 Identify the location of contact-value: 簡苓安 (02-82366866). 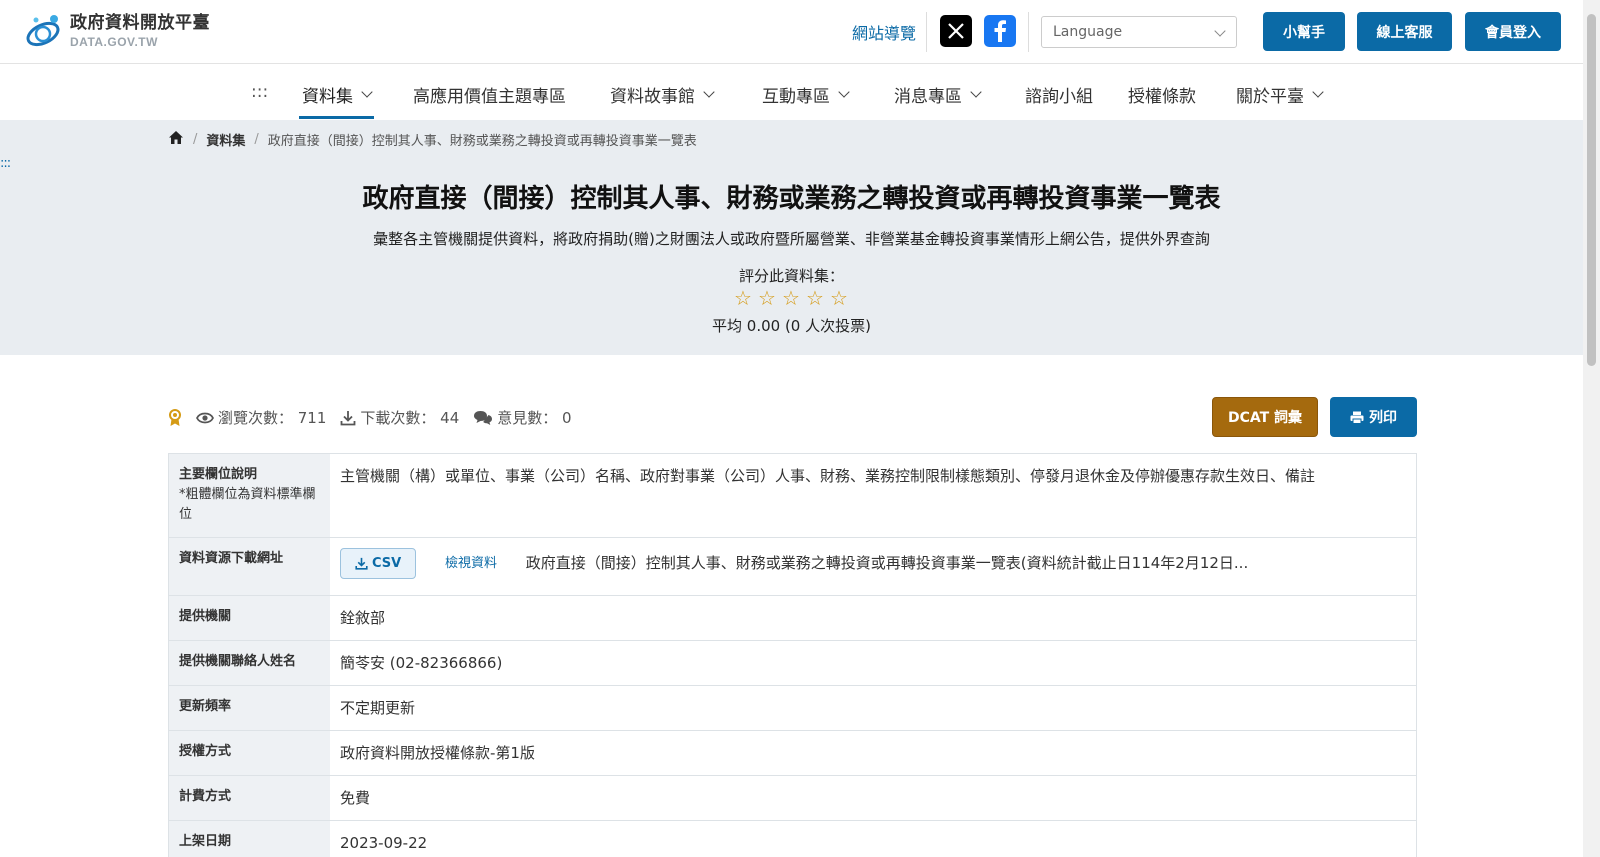
(421, 663).